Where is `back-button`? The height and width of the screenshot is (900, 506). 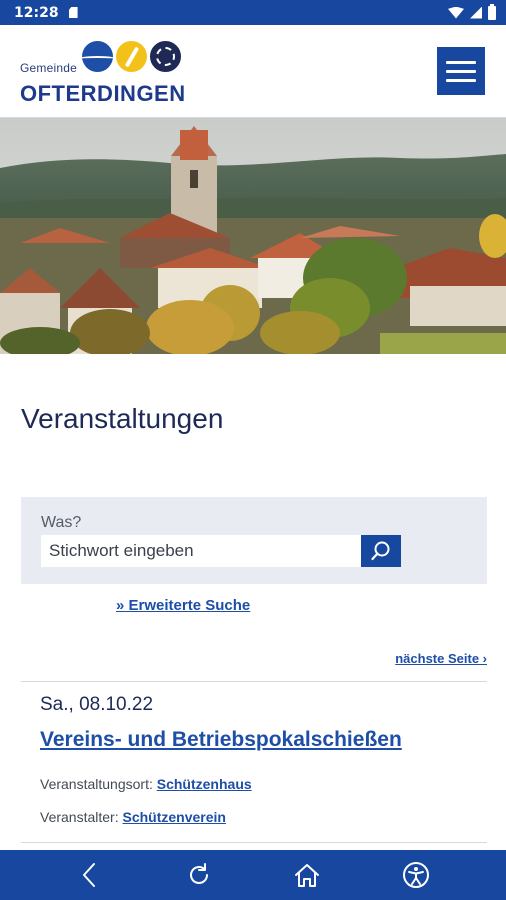
back-button is located at coordinates (90, 875).